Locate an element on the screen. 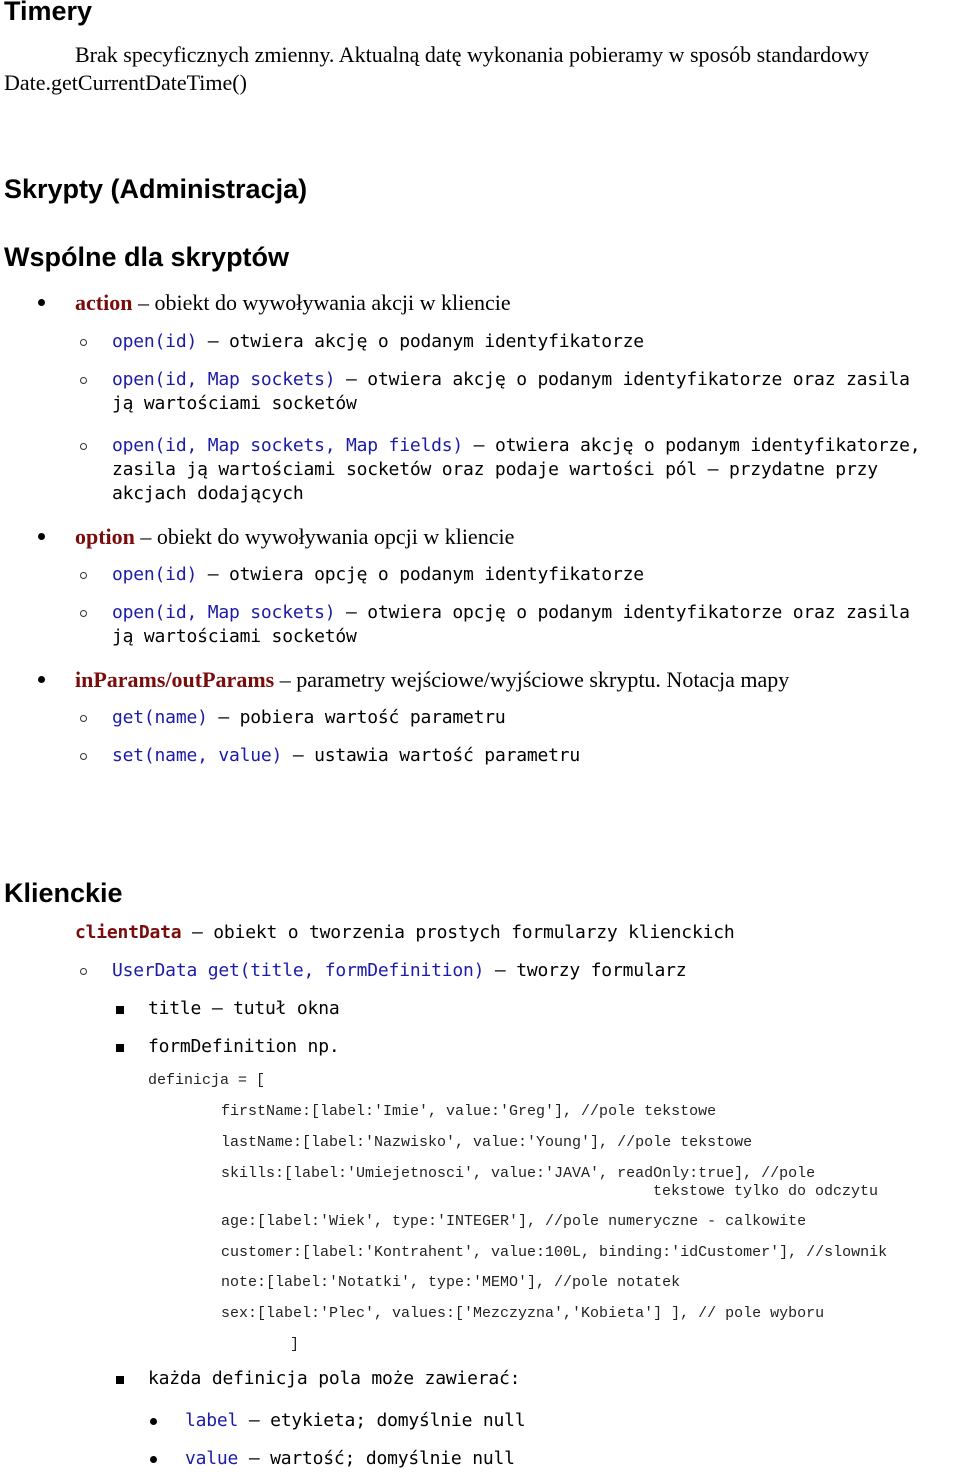 The height and width of the screenshot is (1475, 960). object-name: clientData is located at coordinates (128, 932).